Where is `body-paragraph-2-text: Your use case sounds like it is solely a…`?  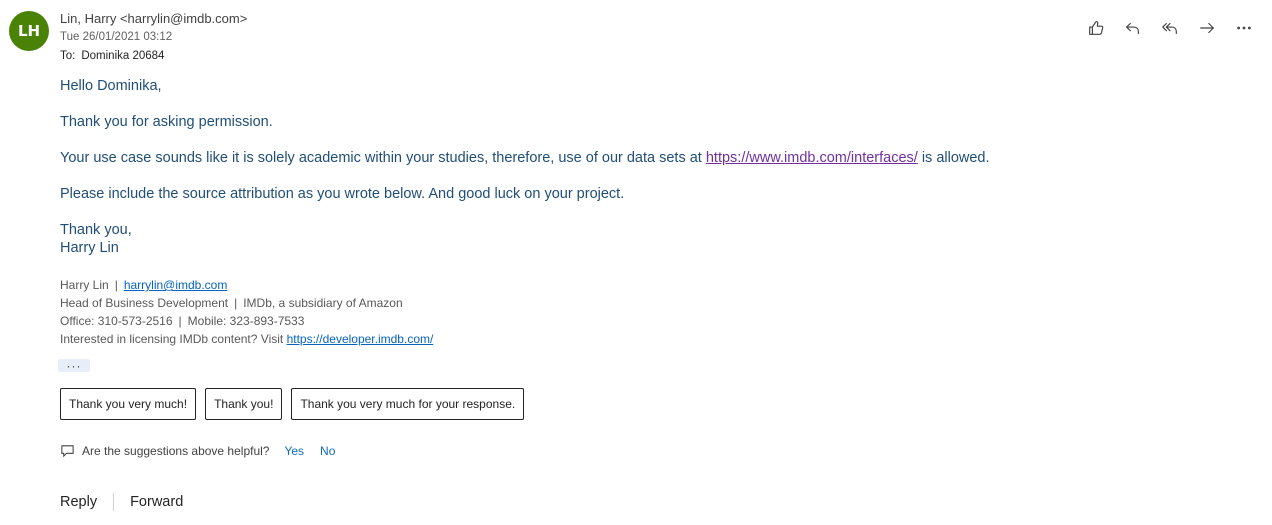 body-paragraph-2-text: Your use case sounds like it is solely a… is located at coordinates (383, 158).